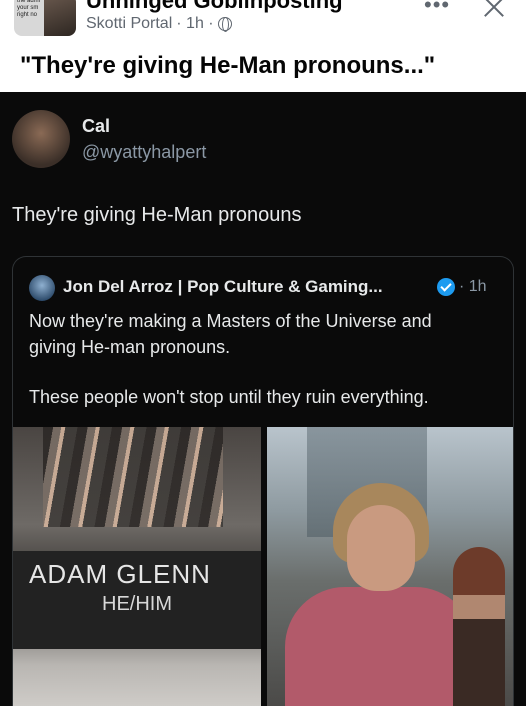  Describe the element at coordinates (42, 288) in the screenshot. I see `quoted-author-avatar` at that location.